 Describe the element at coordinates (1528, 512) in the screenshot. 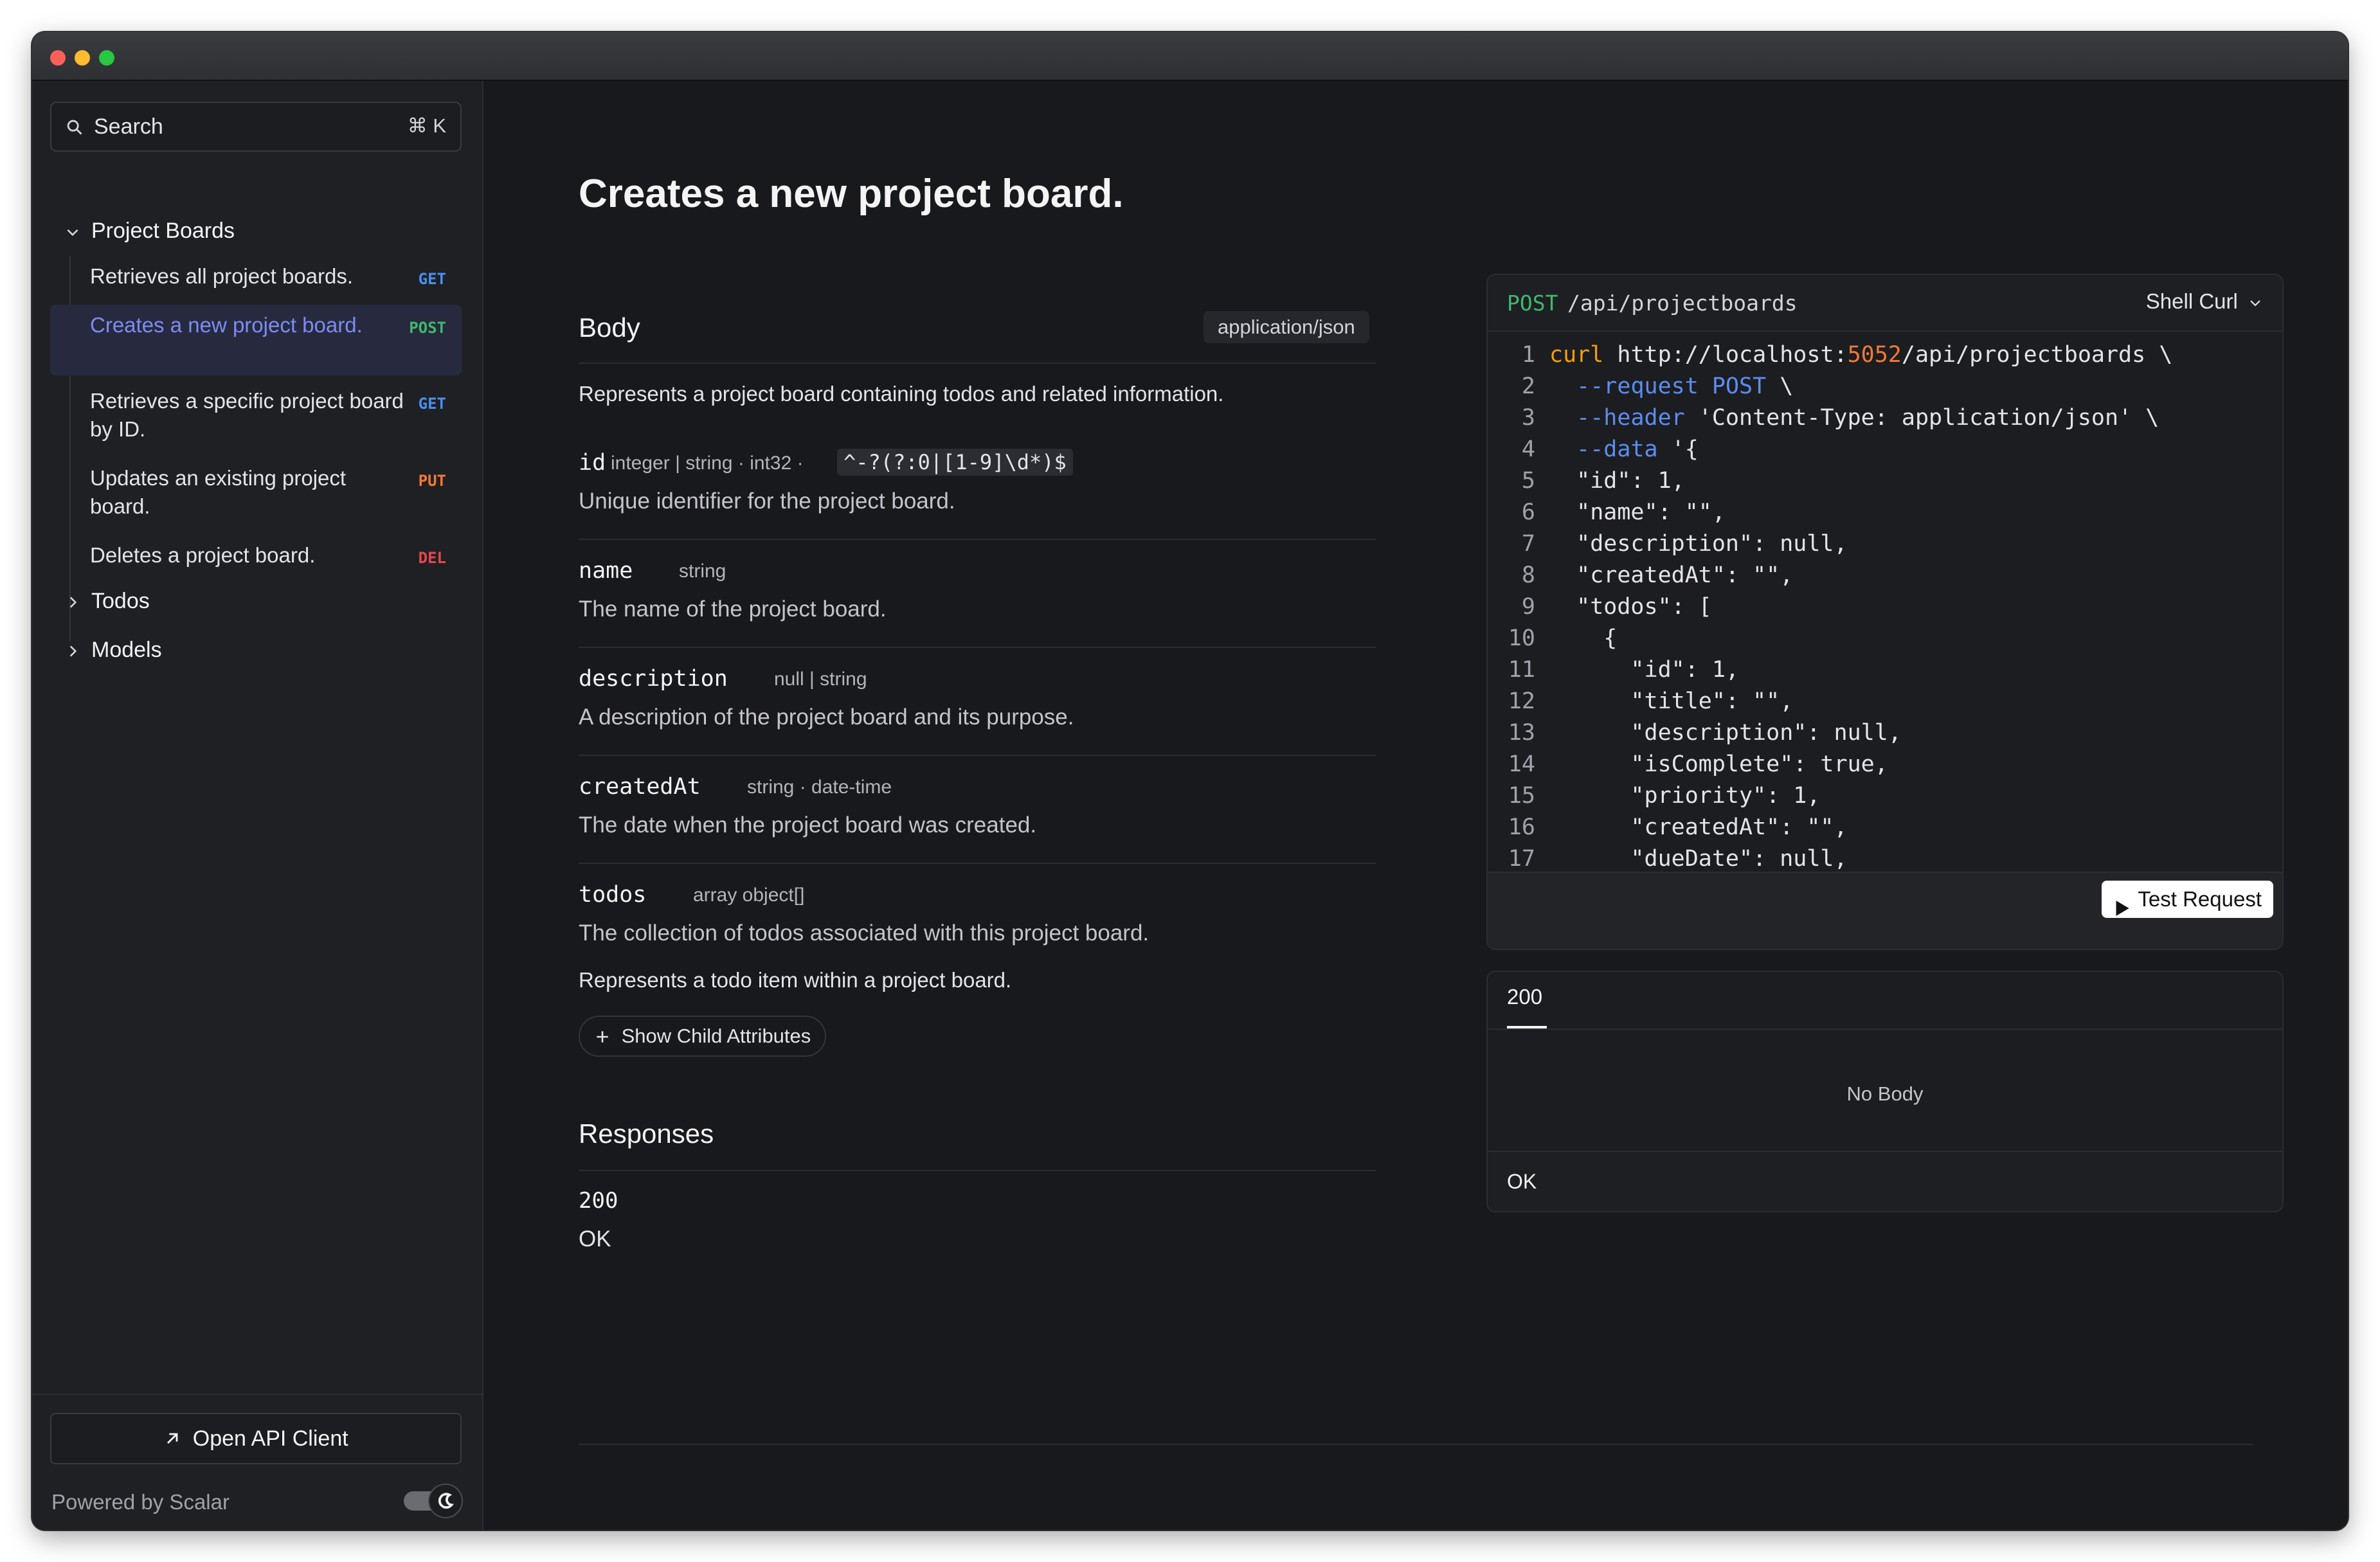

I see `line-number: 6` at that location.